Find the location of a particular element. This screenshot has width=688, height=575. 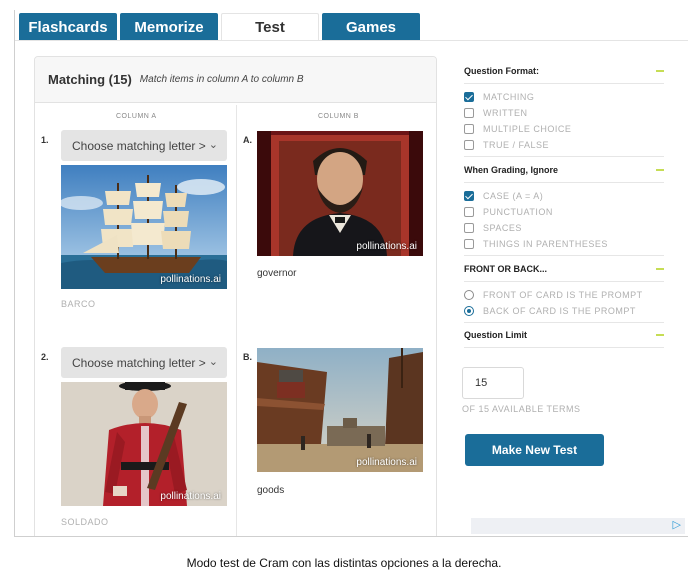

question-limit-header: Question Limit is located at coordinates (564, 335).